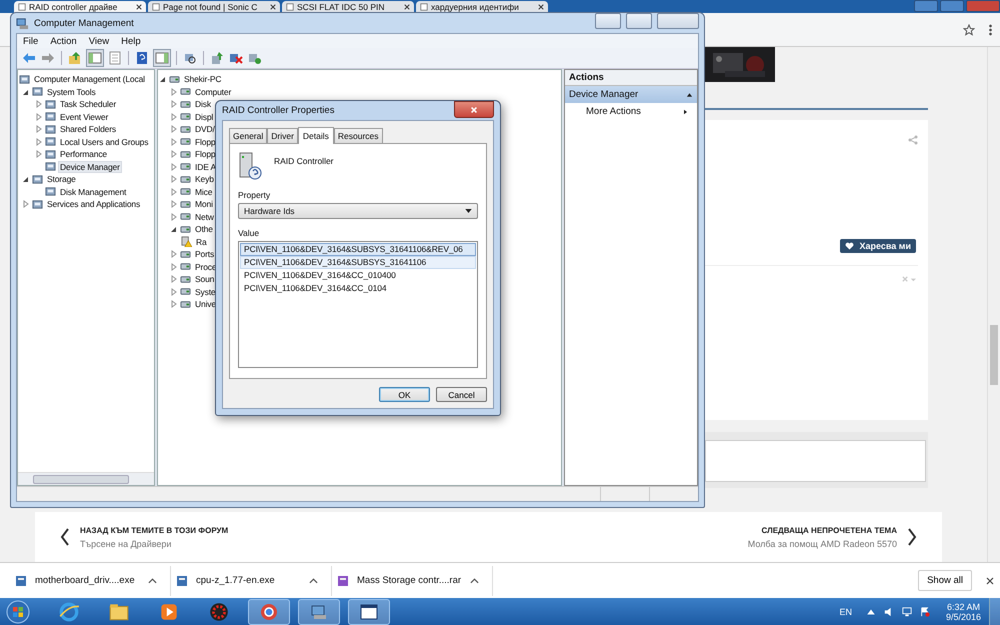  Describe the element at coordinates (822, 543) in the screenshot. I see `nav-link: Молба за помощ AMD Radeon 5570` at that location.